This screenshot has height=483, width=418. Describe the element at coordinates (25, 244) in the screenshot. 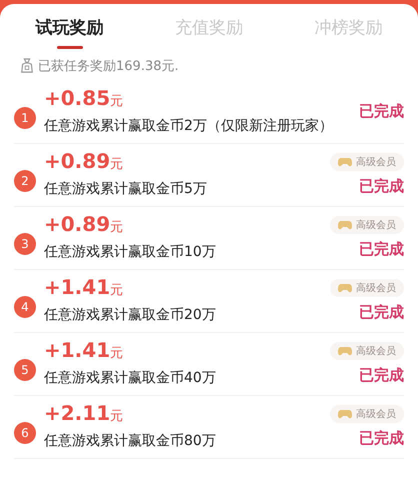

I see `index-badge: 3` at that location.